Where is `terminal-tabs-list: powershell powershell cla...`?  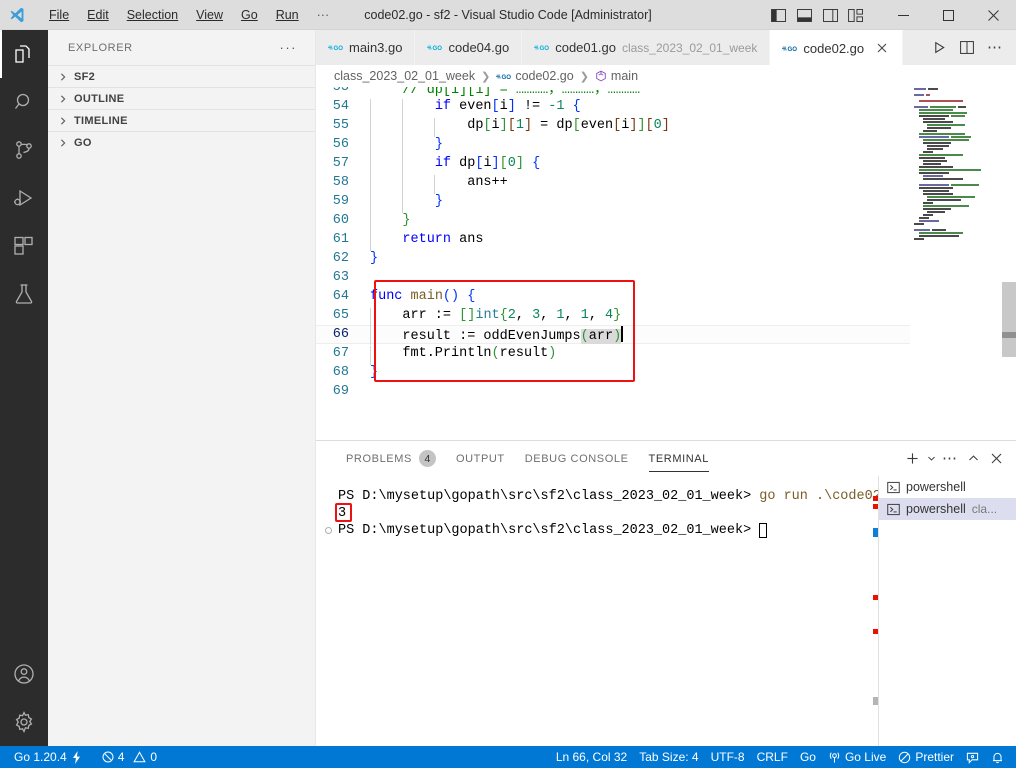 terminal-tabs-list: powershell powershell cla... is located at coordinates (944, 612).